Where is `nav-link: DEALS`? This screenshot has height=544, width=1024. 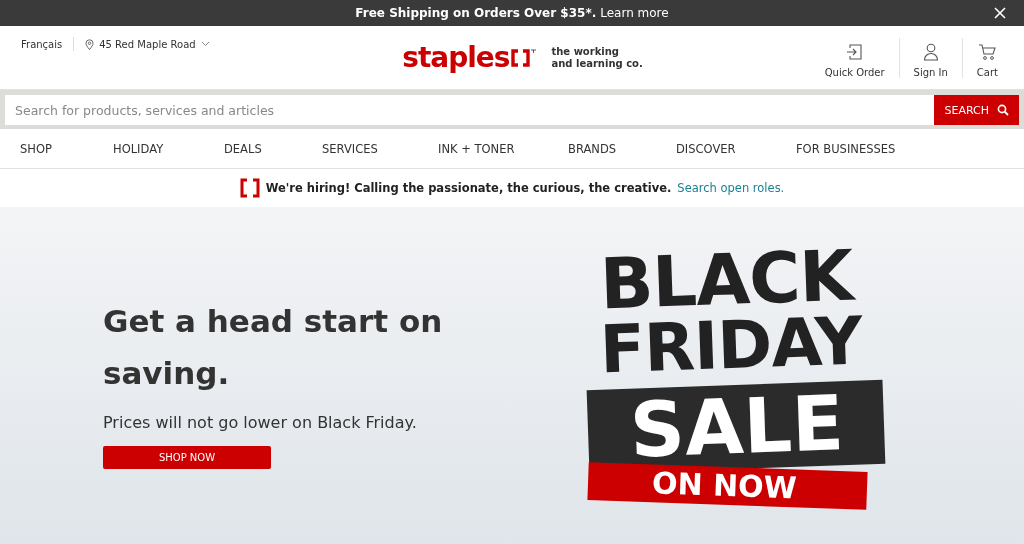
nav-link: DEALS is located at coordinates (273, 148).